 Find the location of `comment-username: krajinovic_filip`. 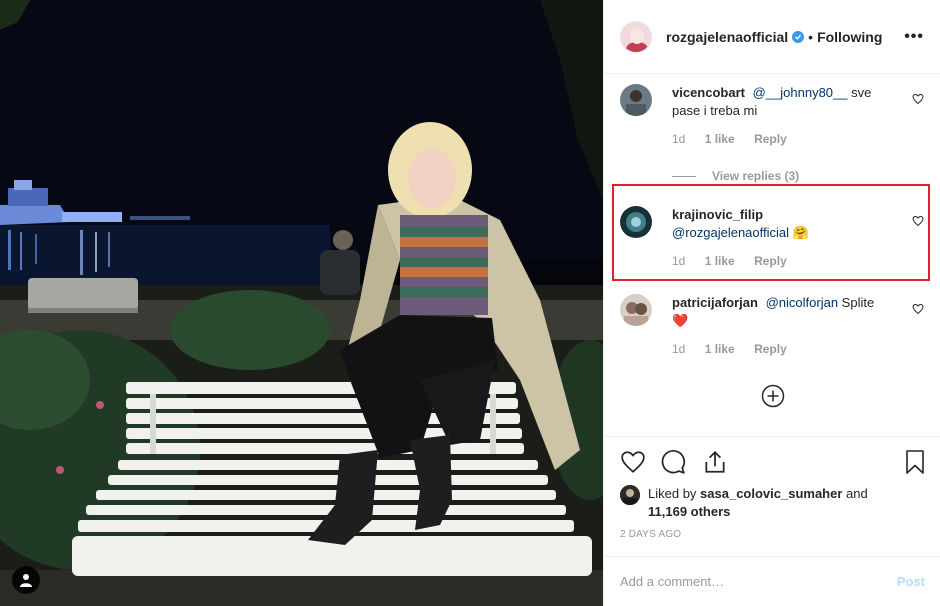

comment-username: krajinovic_filip is located at coordinates (717, 214).